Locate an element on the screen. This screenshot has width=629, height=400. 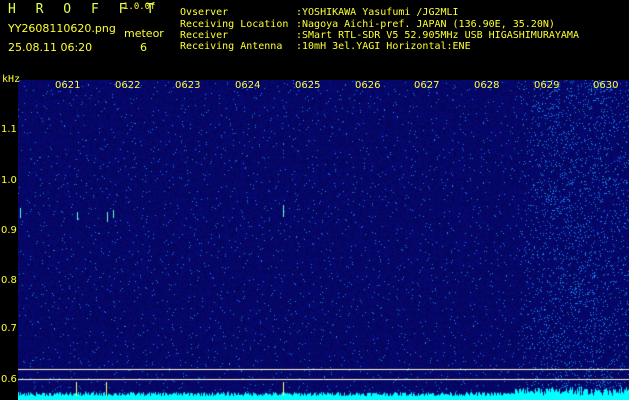
x-tick-label: 0624 is located at coordinates (248, 85).